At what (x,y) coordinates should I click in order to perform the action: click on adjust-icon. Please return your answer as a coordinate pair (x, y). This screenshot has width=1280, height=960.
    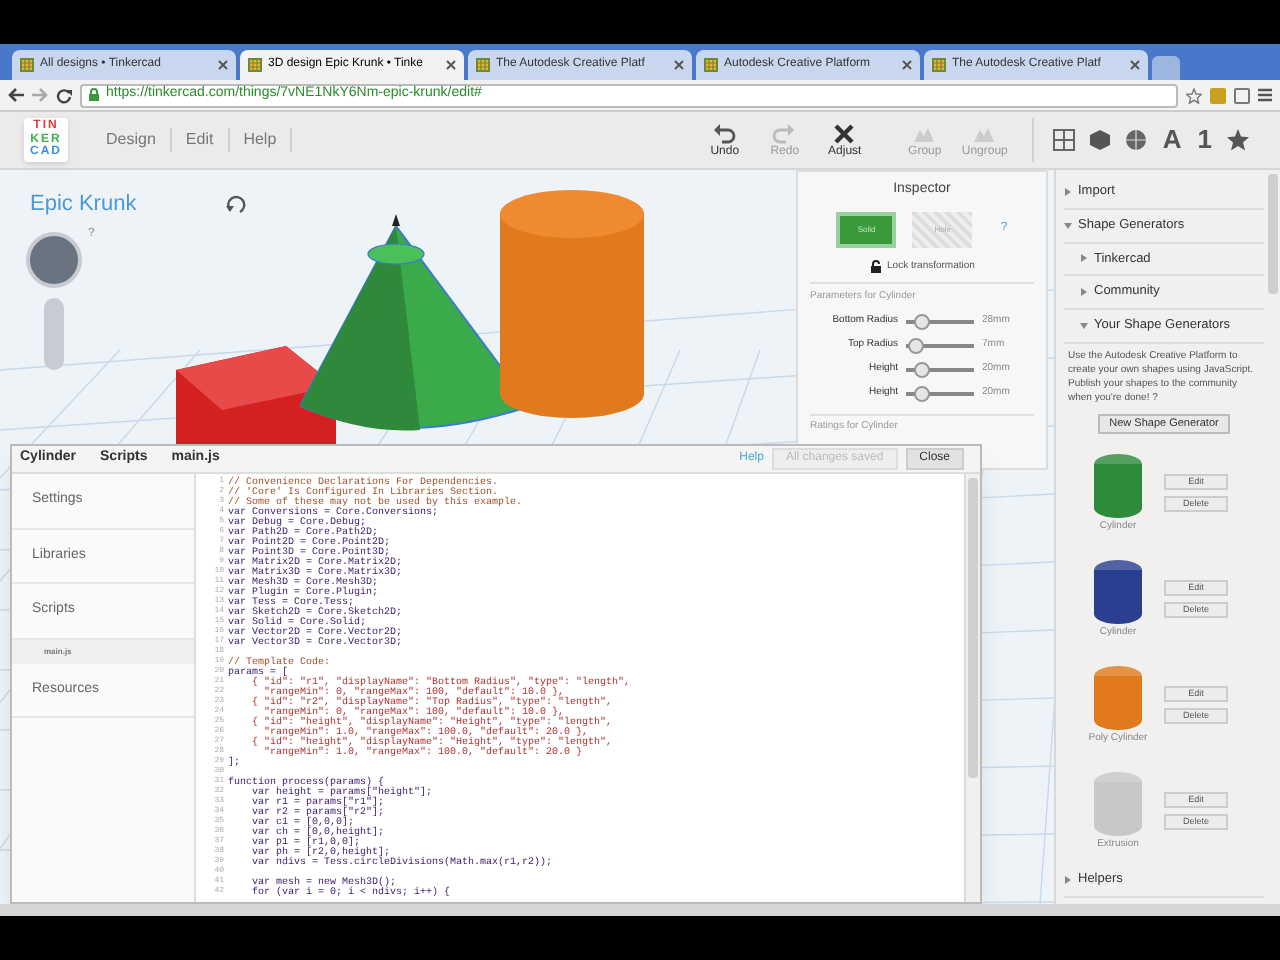
    Looking at the image, I should click on (844, 134).